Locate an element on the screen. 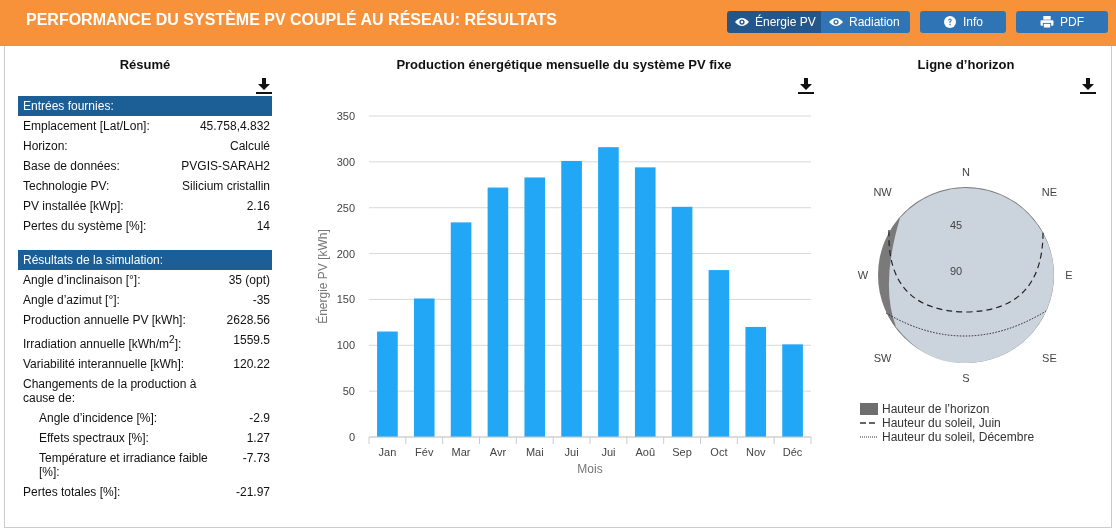 Image resolution: width=1116 pixels, height=532 pixels. view-toggle-button: Radiation is located at coordinates (865, 22).